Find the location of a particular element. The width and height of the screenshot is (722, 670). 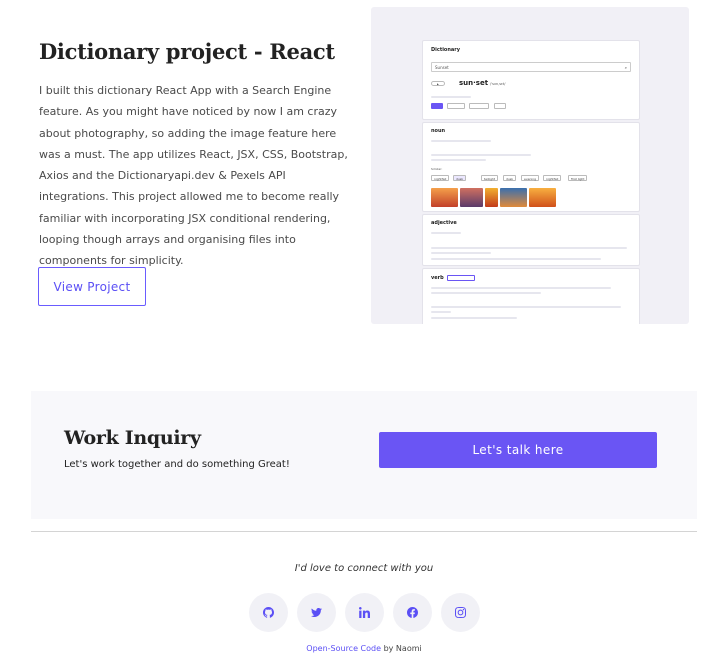

social-links is located at coordinates (364, 612).